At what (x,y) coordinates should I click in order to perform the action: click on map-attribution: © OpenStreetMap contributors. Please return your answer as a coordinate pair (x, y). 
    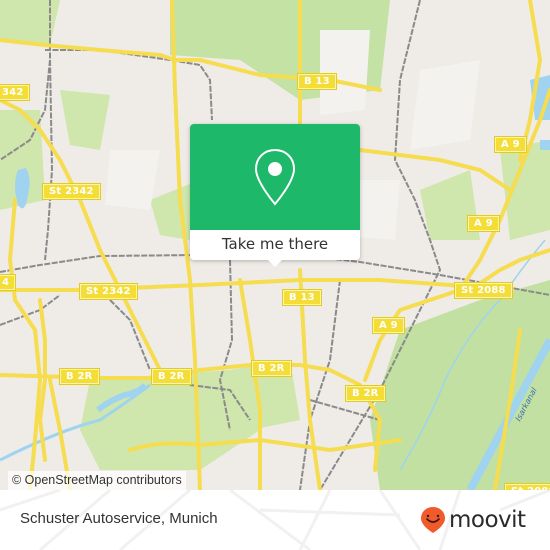
    Looking at the image, I should click on (97, 480).